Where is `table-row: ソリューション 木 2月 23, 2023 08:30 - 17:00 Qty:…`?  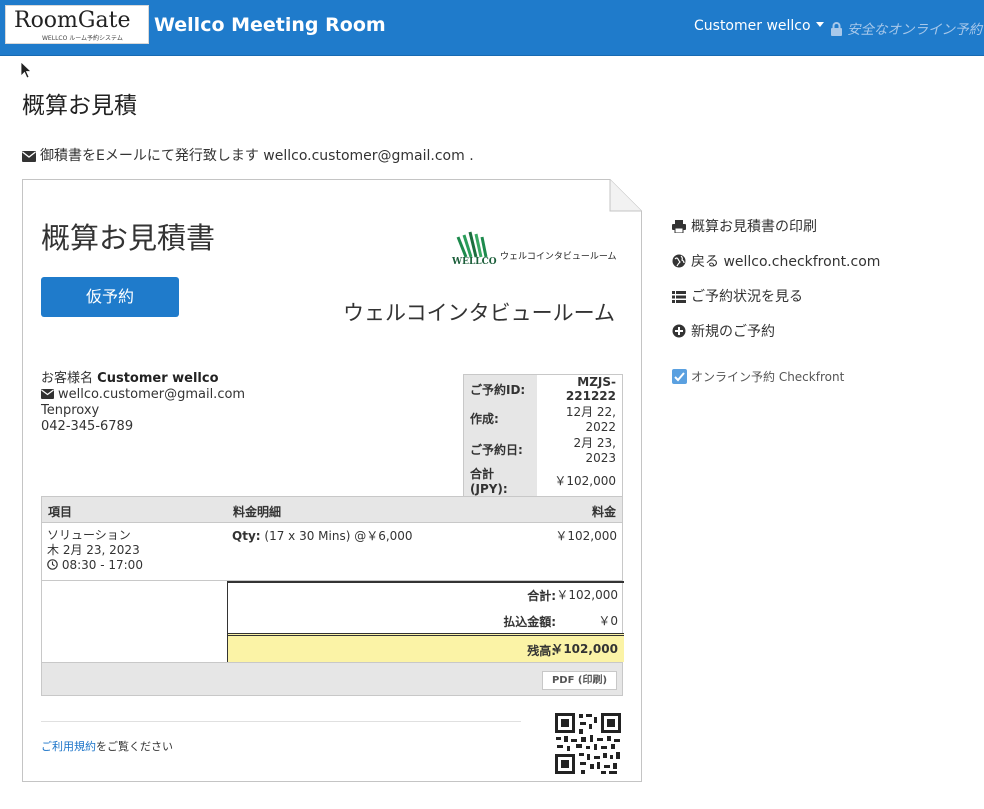
table-row: ソリューション 木 2月 23, 2023 08:30 - 17:00 Qty:… is located at coordinates (332, 551).